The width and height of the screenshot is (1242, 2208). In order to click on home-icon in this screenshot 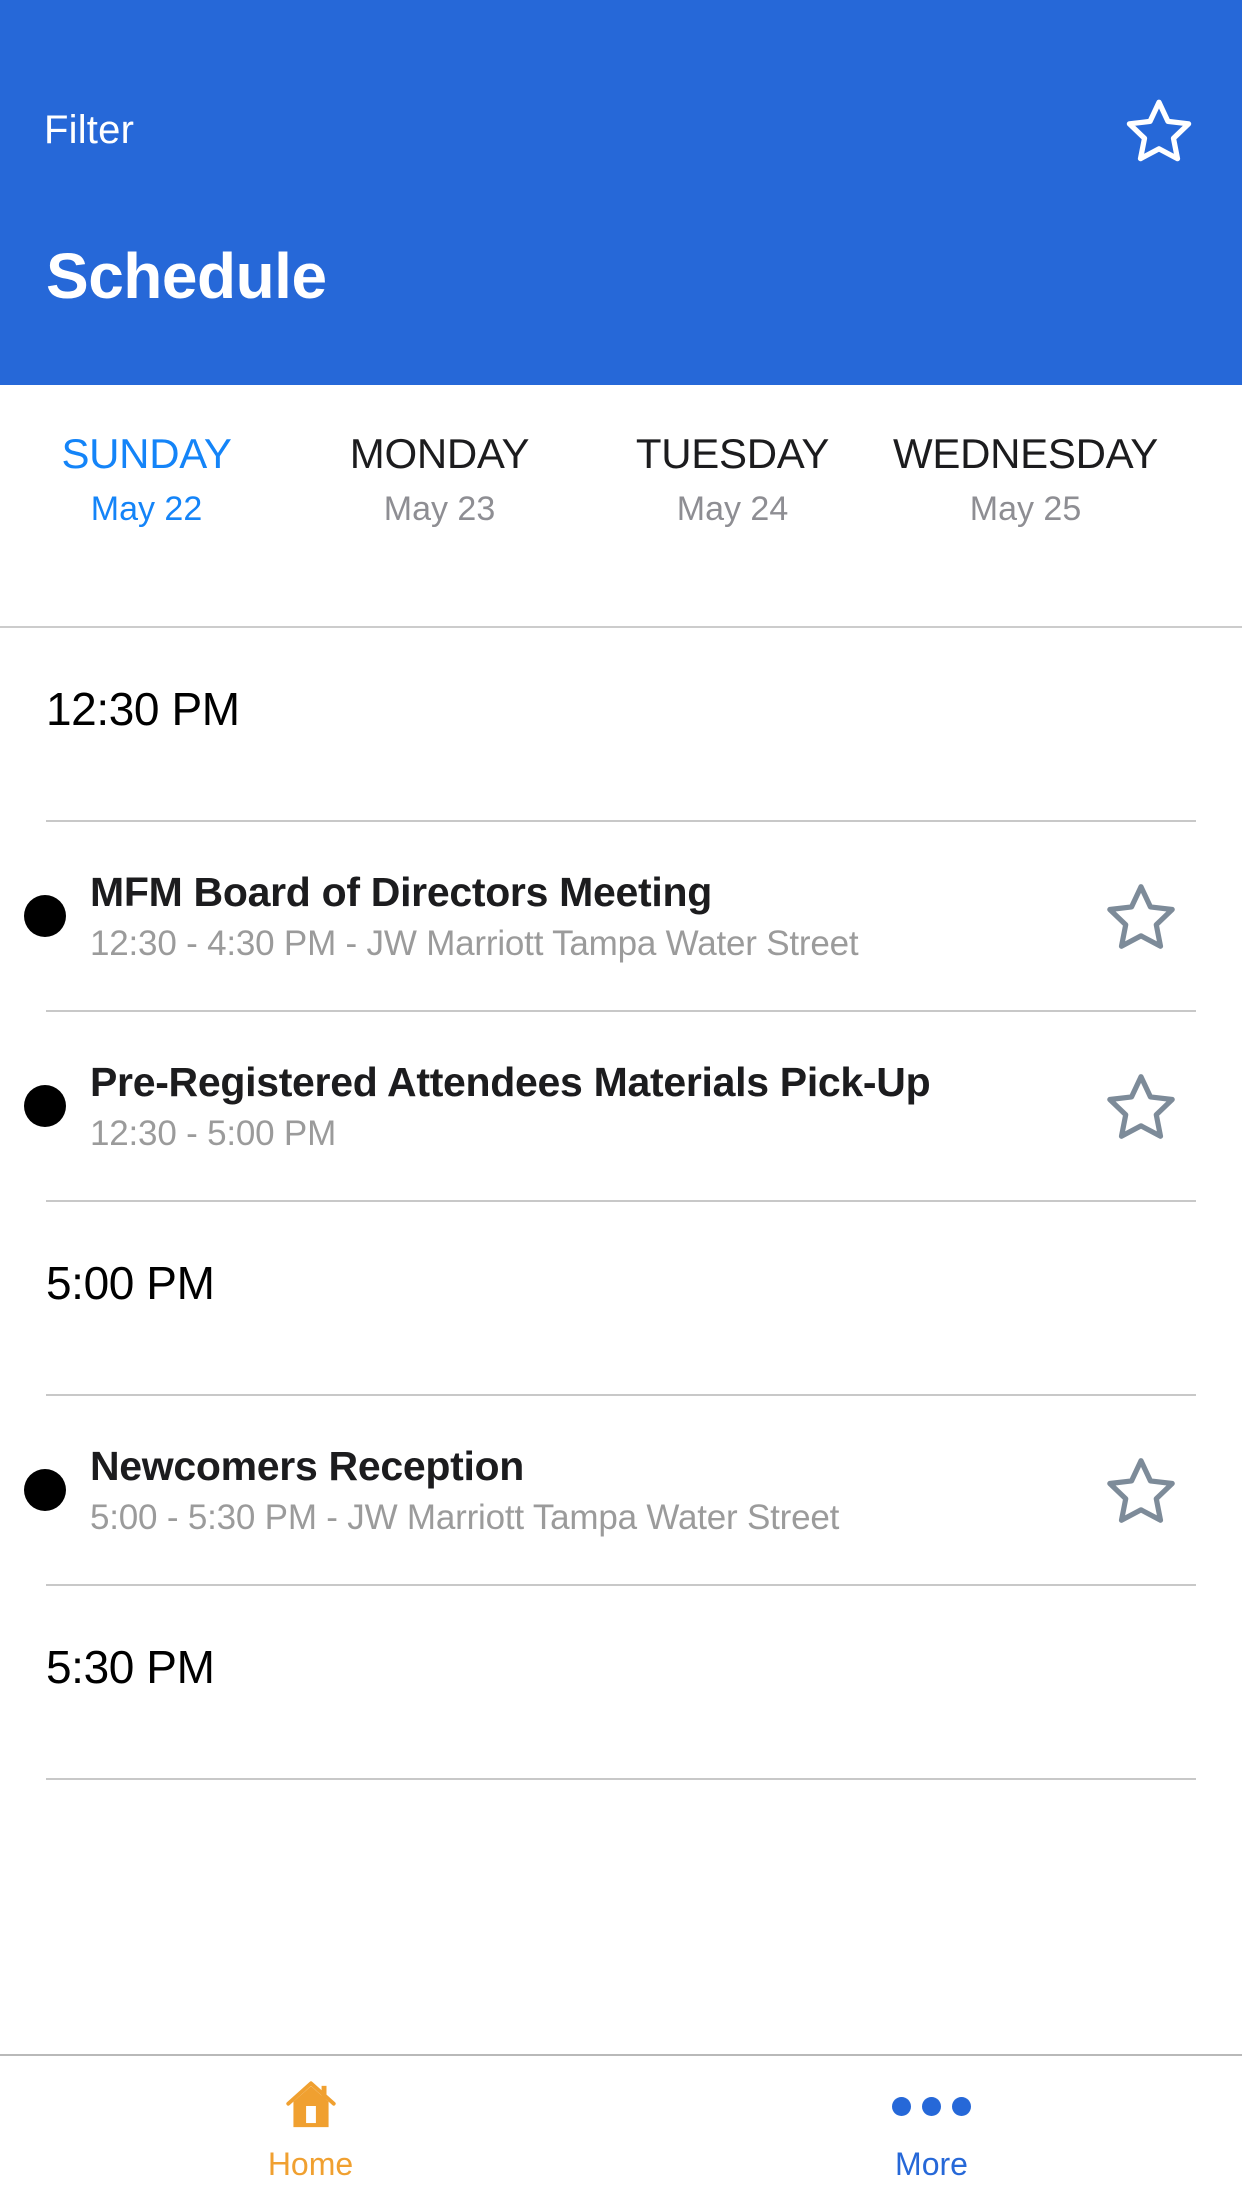, I will do `click(311, 2106)`.